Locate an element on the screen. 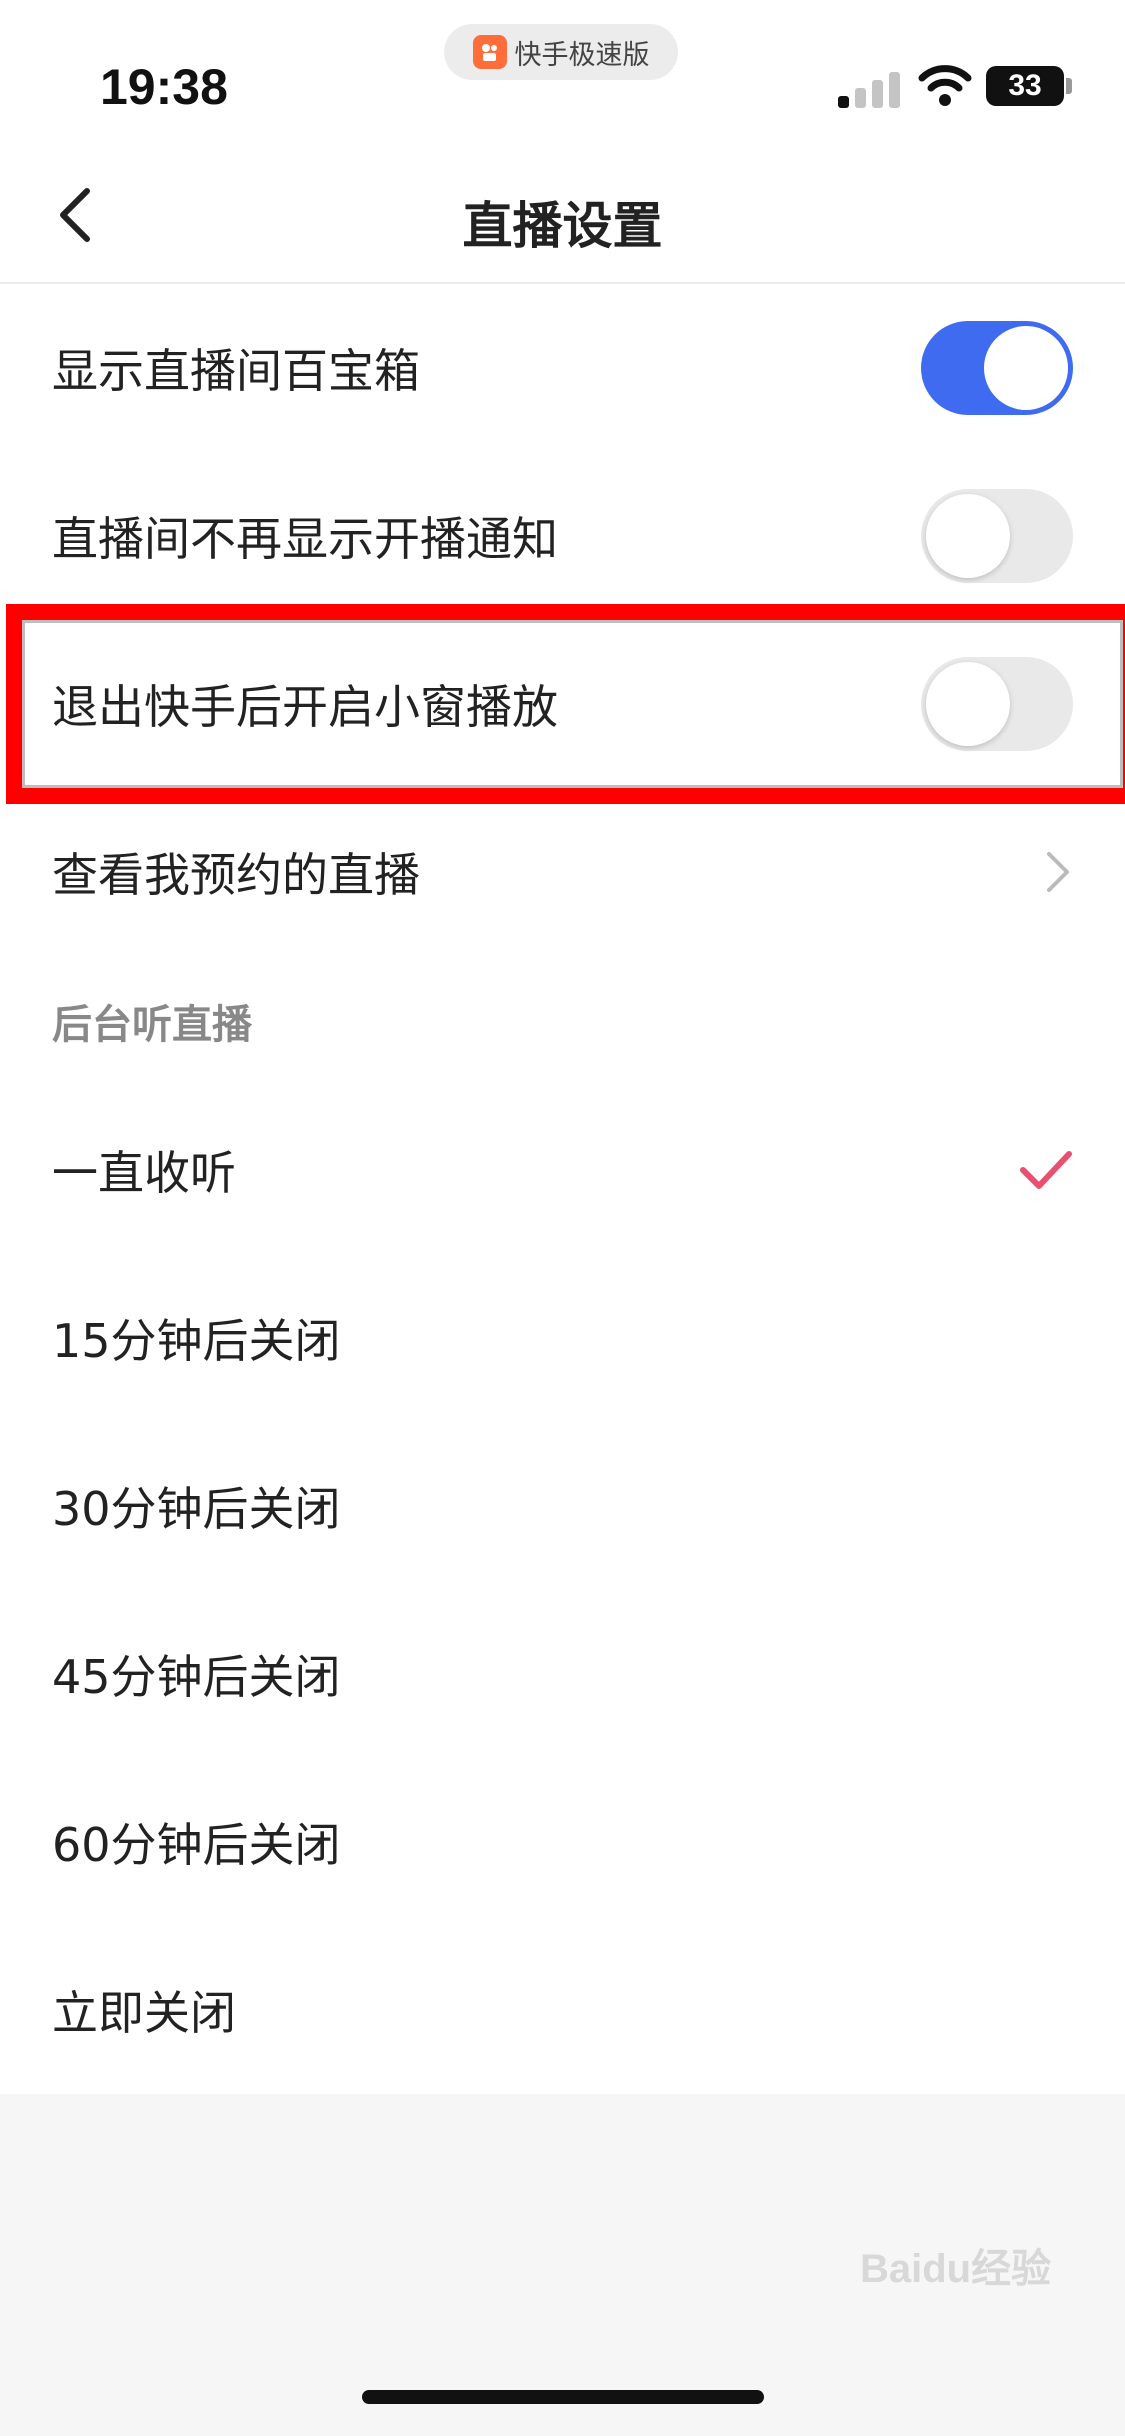 The width and height of the screenshot is (1125, 2436). cellular-signal-icon is located at coordinates (870, 86).